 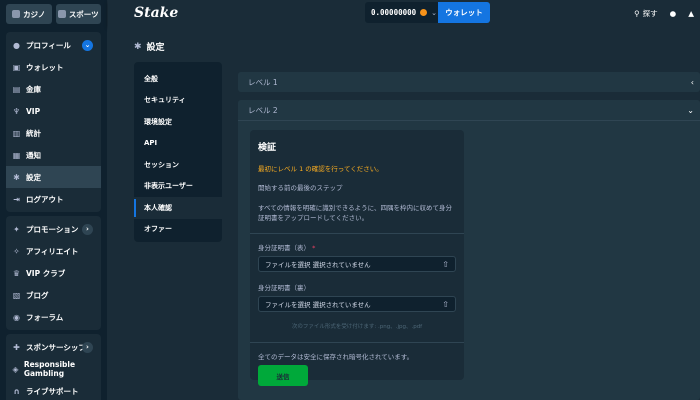 I want to click on sidebar-item-label: フォーラム, so click(x=45, y=317).